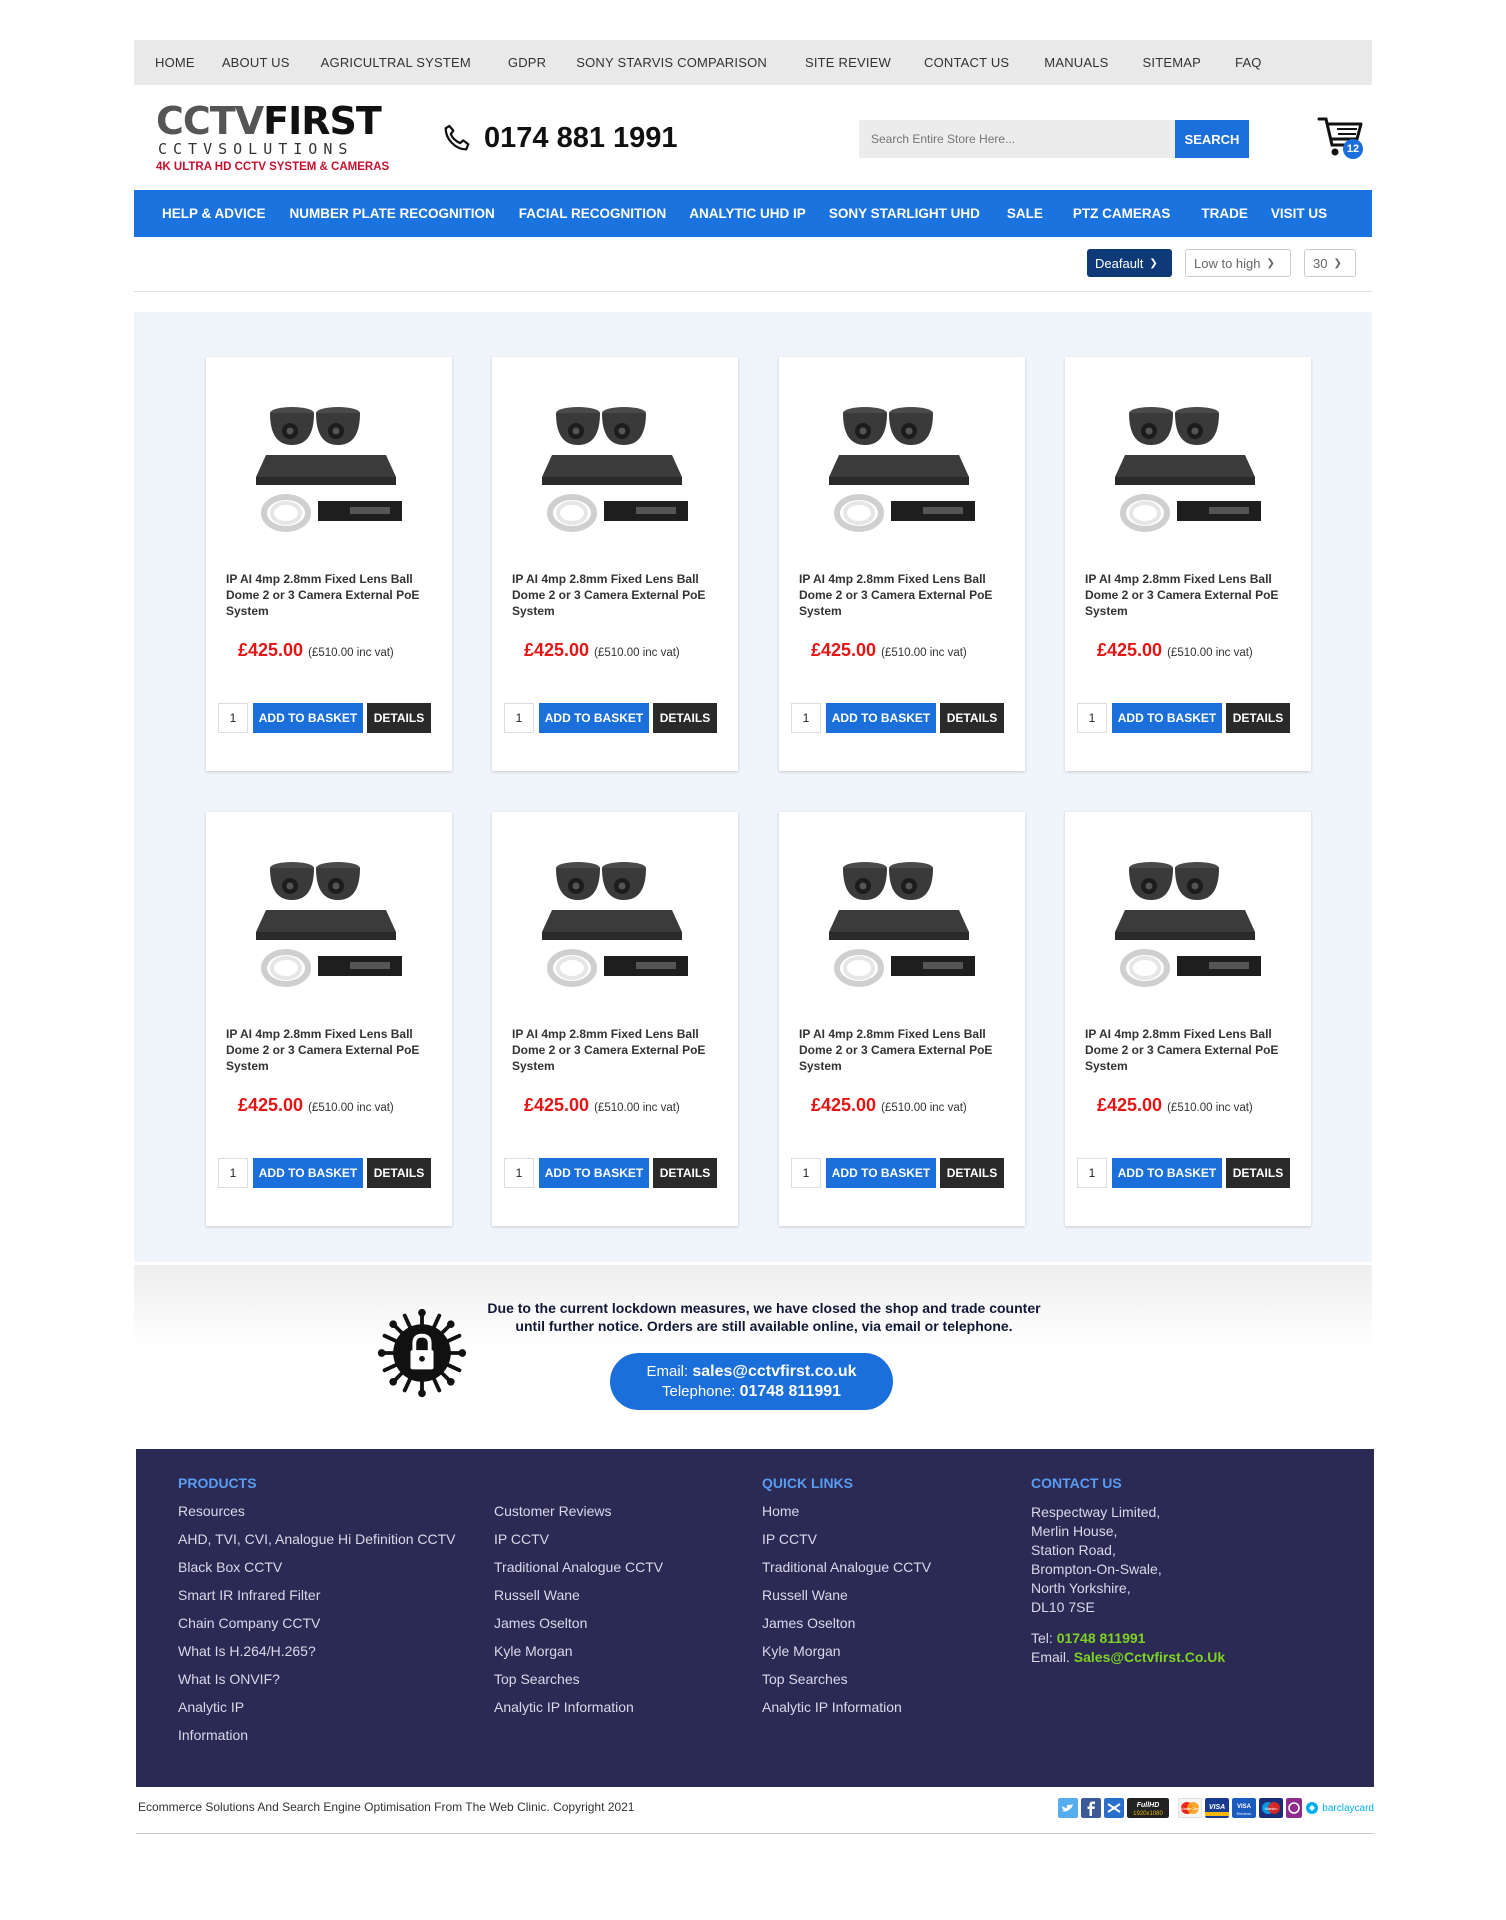 The width and height of the screenshot is (1506, 1920). Describe the element at coordinates (1129, 263) in the screenshot. I see `sort-order-select: Deafault ❯` at that location.